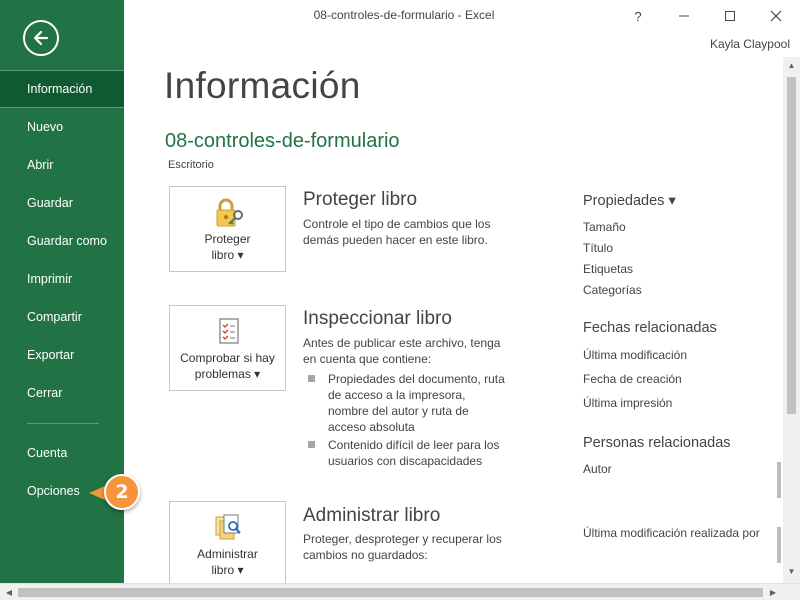  What do you see at coordinates (227, 570) in the screenshot?
I see `manage-label-2: libro ▾` at bounding box center [227, 570].